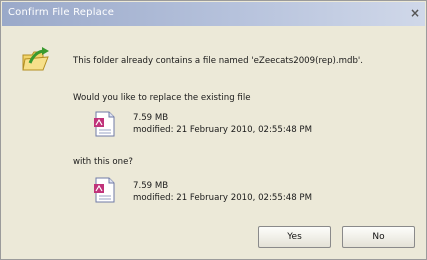  I want to click on yes-button: Yes, so click(294, 237).